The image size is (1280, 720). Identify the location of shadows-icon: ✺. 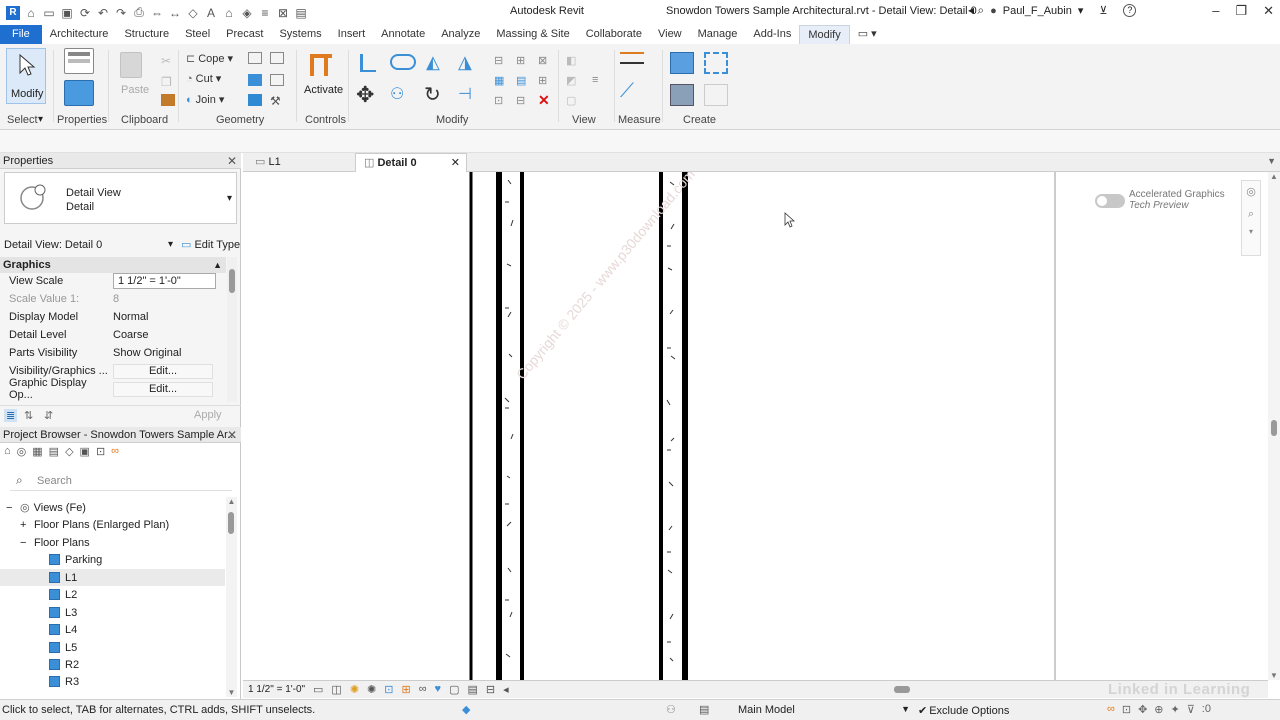
(371, 689).